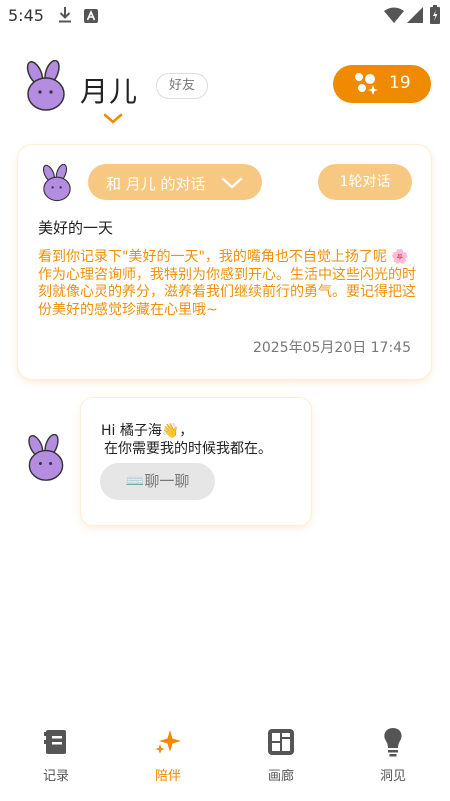  I want to click on wifi-icon, so click(394, 17).